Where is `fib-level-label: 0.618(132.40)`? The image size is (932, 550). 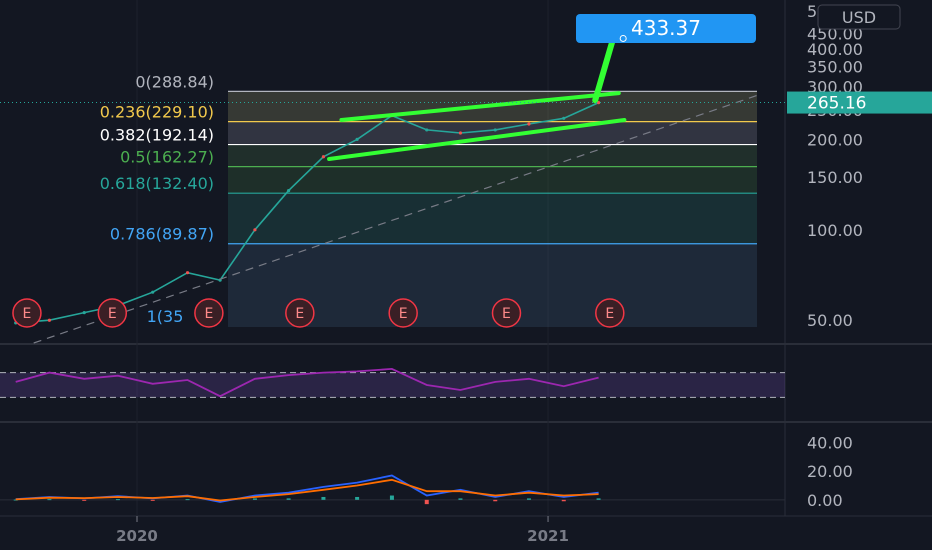 fib-level-label: 0.618(132.40) is located at coordinates (157, 183).